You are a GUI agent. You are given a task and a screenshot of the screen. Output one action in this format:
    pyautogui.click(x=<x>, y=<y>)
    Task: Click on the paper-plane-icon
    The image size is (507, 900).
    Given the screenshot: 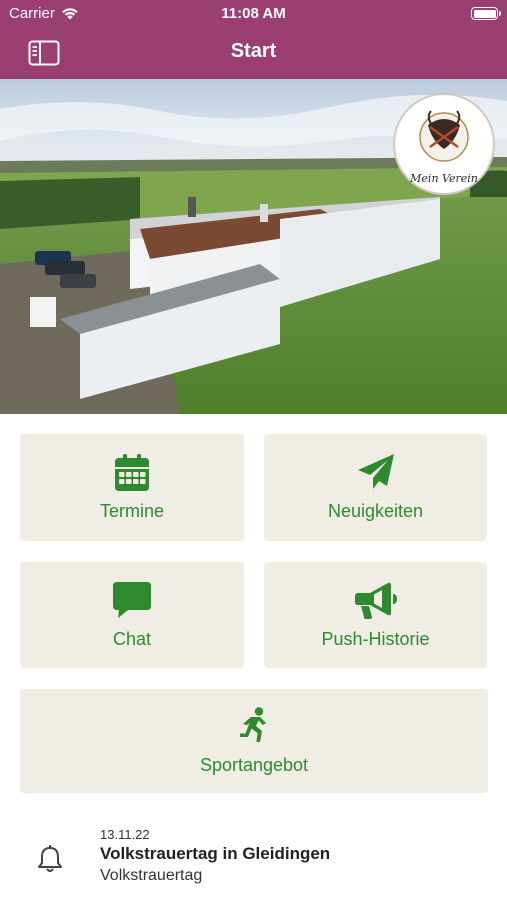 What is the action you would take?
    pyautogui.click(x=375, y=471)
    